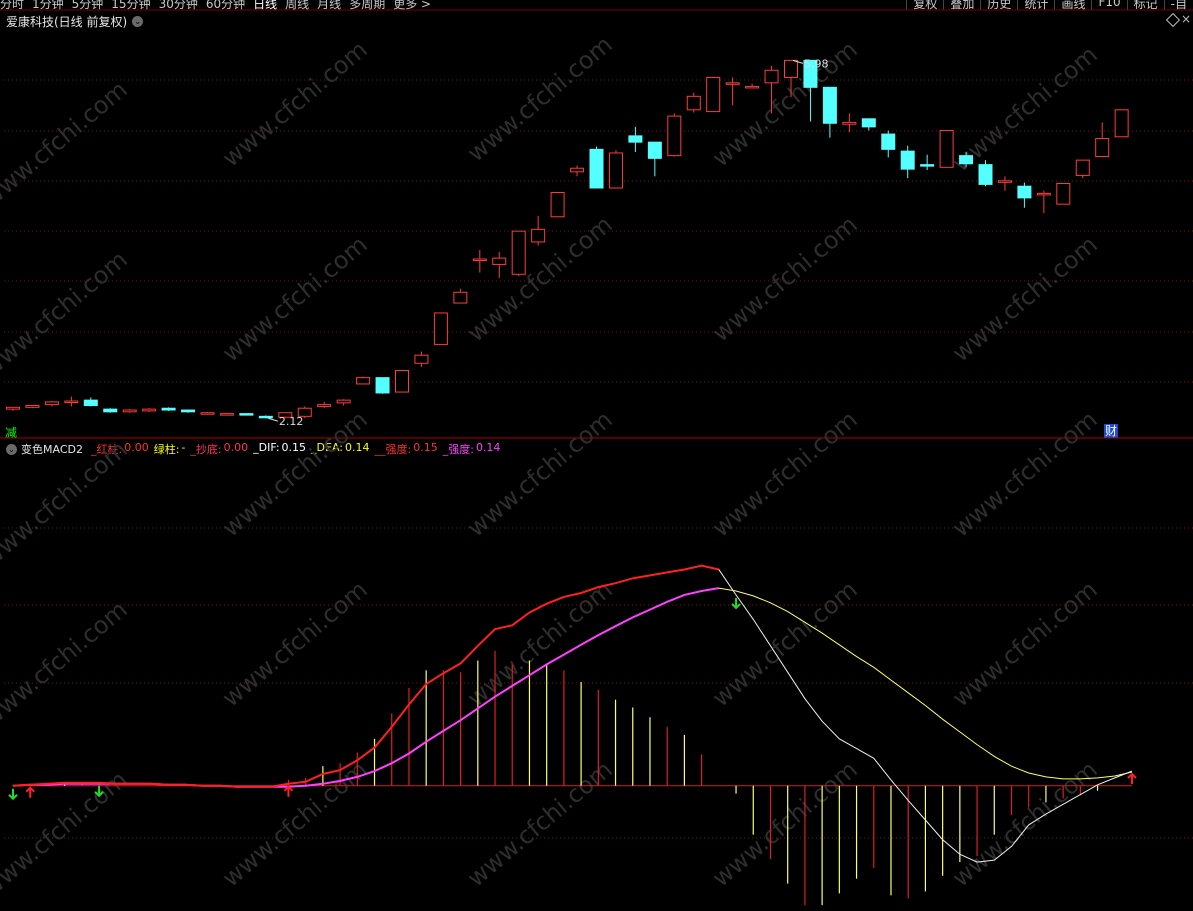  Describe the element at coordinates (13, 794) in the screenshot. I see `sell-arrow-icon` at that location.